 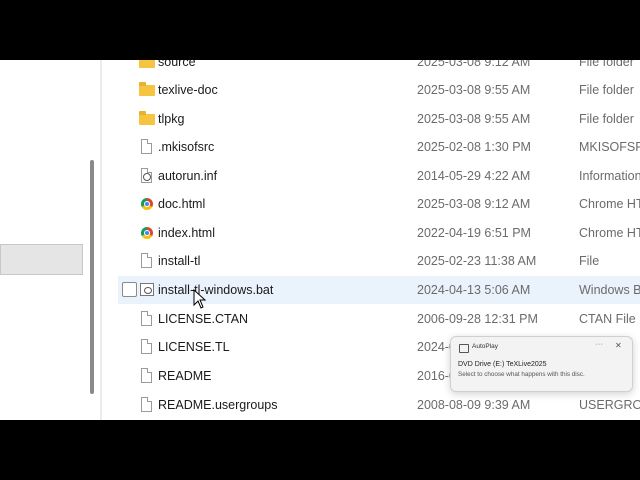 What do you see at coordinates (599, 344) in the screenshot?
I see `more-options-icon: ···` at bounding box center [599, 344].